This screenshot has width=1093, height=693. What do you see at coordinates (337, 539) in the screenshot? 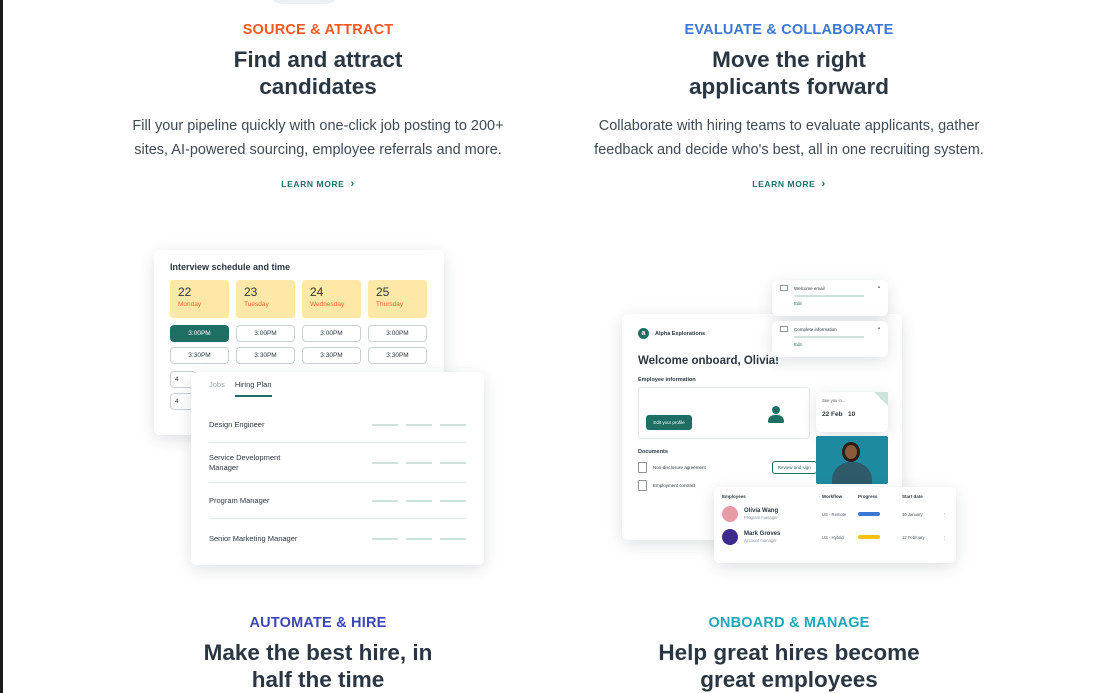
I see `role-row: Senior Marketing Manager` at bounding box center [337, 539].